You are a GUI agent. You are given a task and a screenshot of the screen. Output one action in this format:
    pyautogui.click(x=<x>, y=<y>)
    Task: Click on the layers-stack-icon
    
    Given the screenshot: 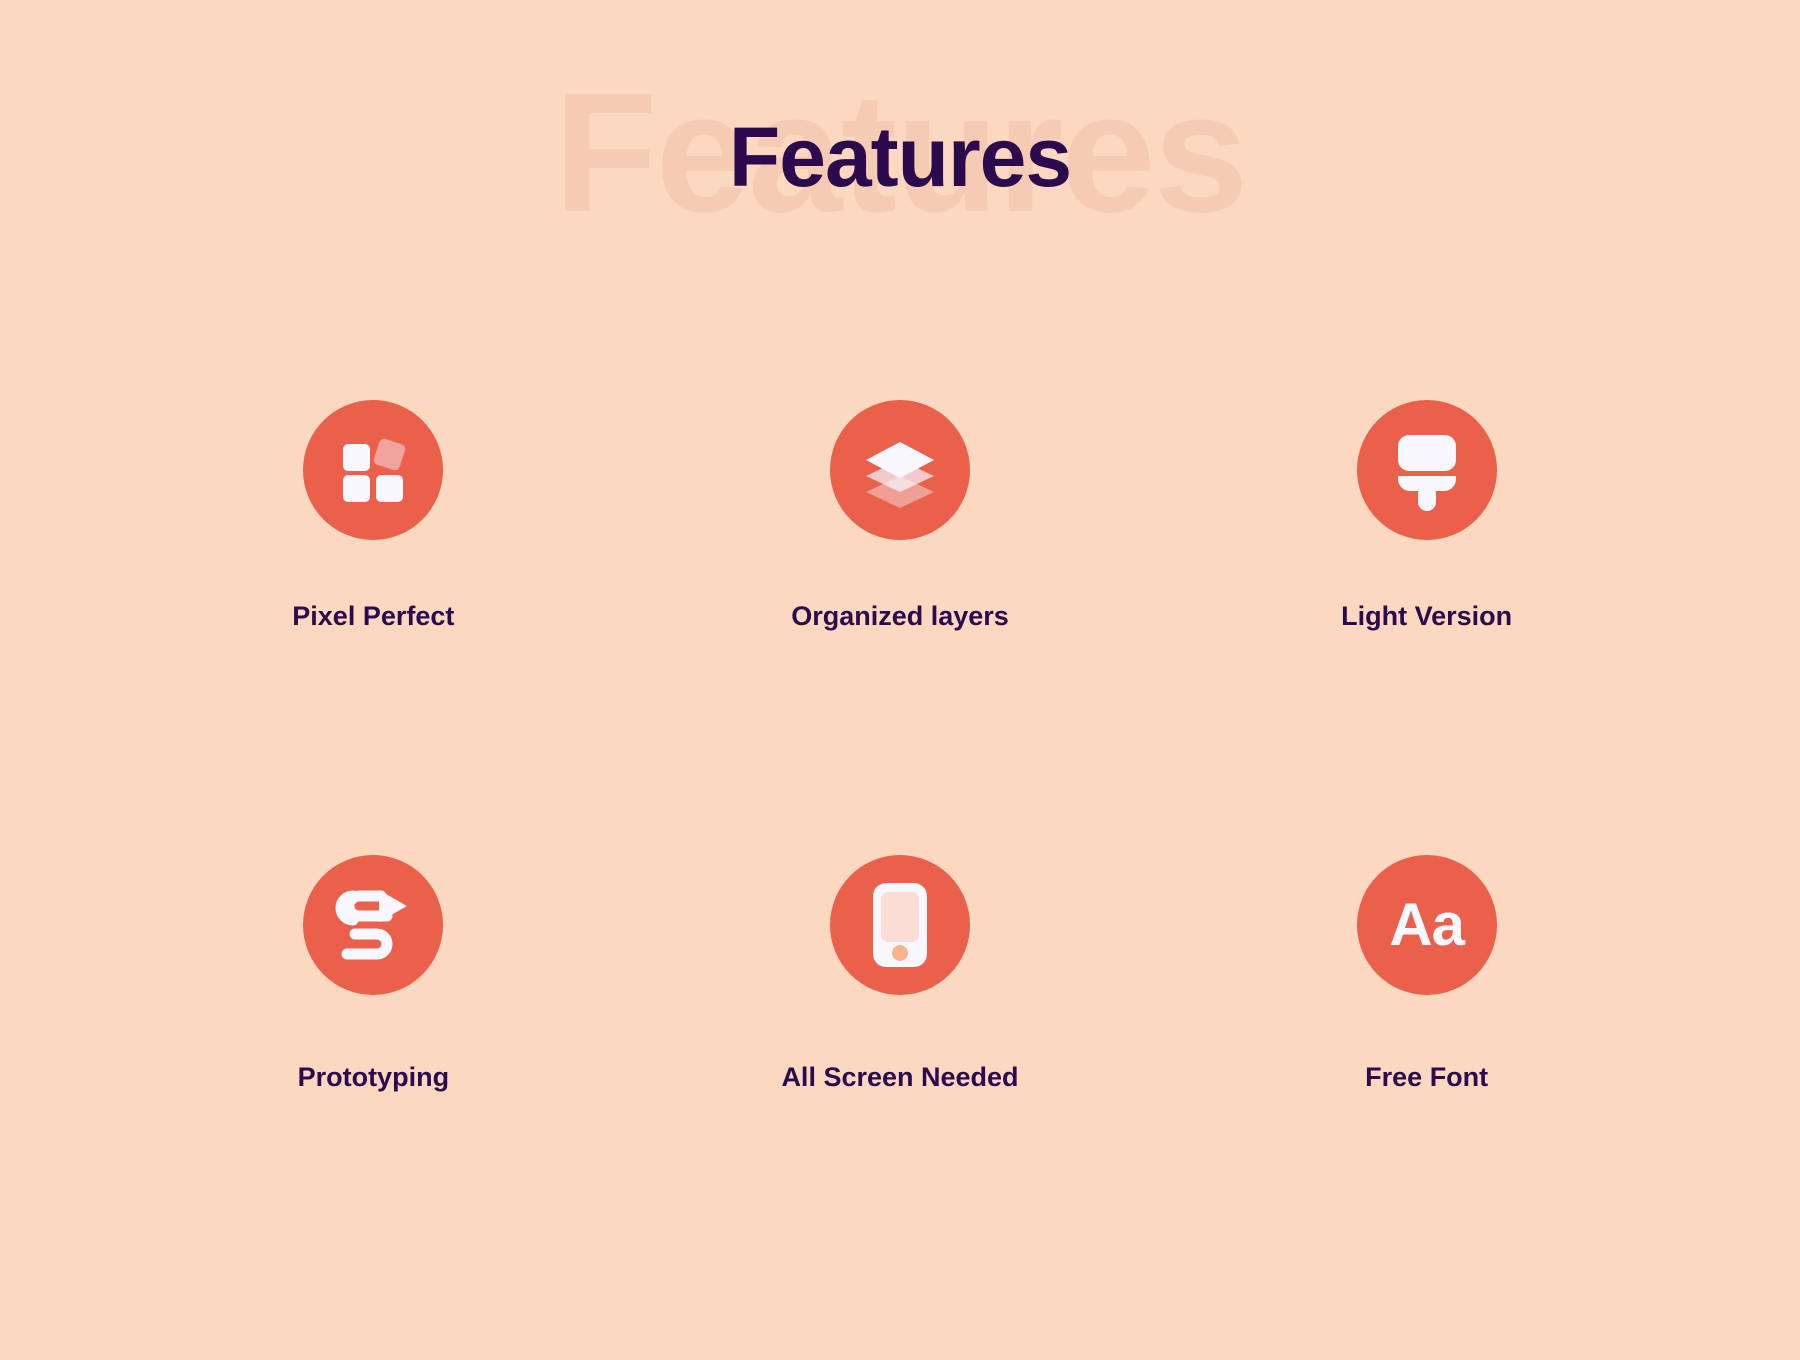 What is the action you would take?
    pyautogui.click(x=900, y=470)
    